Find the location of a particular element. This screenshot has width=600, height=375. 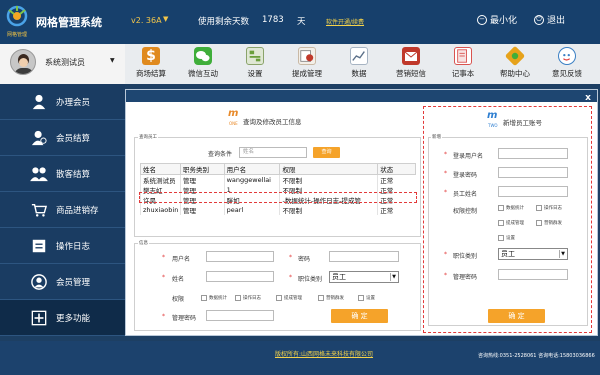

minimize-button: − 最小化 is located at coordinates (497, 19).